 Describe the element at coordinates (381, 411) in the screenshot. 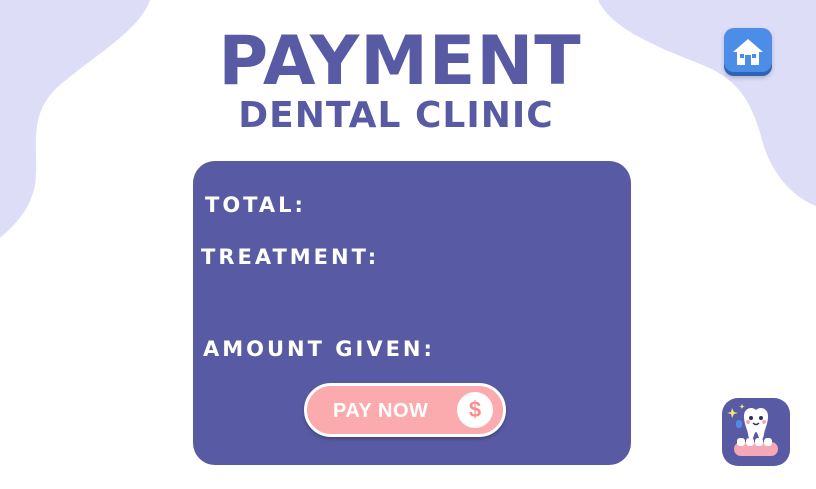

I see `pay-now-label: PAY NOW` at that location.